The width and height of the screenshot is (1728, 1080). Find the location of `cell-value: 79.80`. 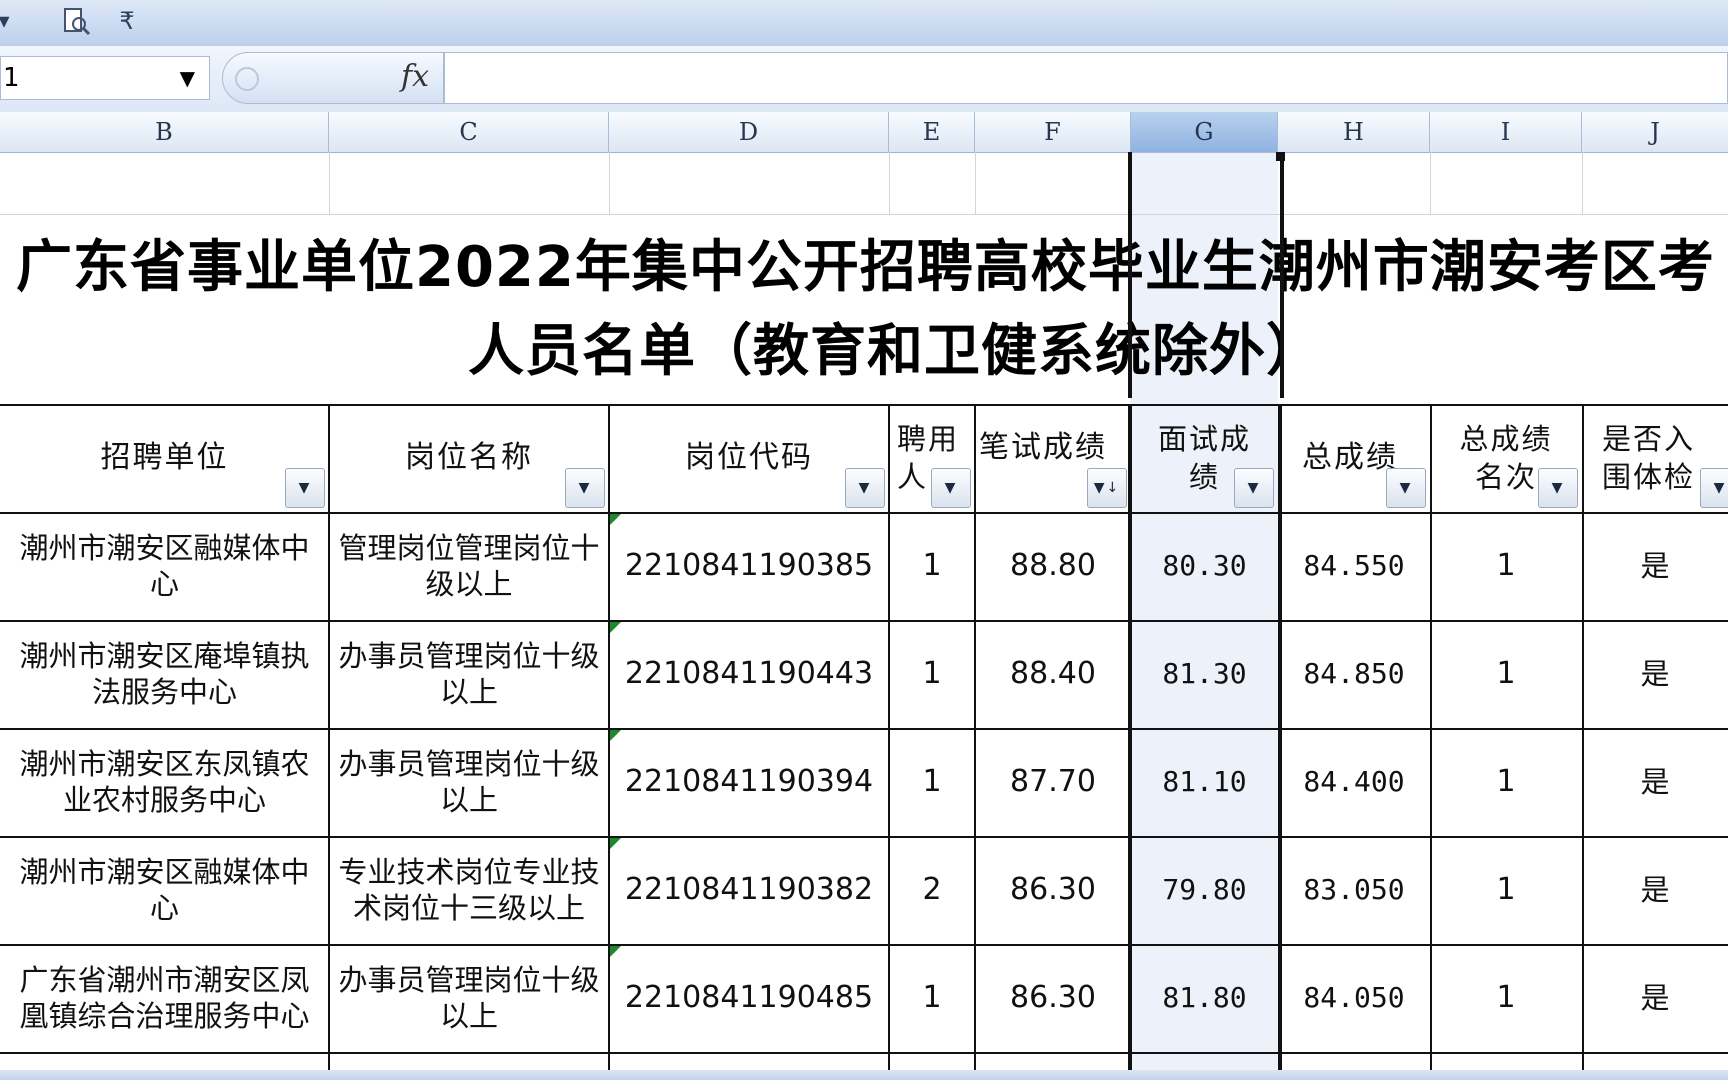

cell-value: 79.80 is located at coordinates (1204, 889).